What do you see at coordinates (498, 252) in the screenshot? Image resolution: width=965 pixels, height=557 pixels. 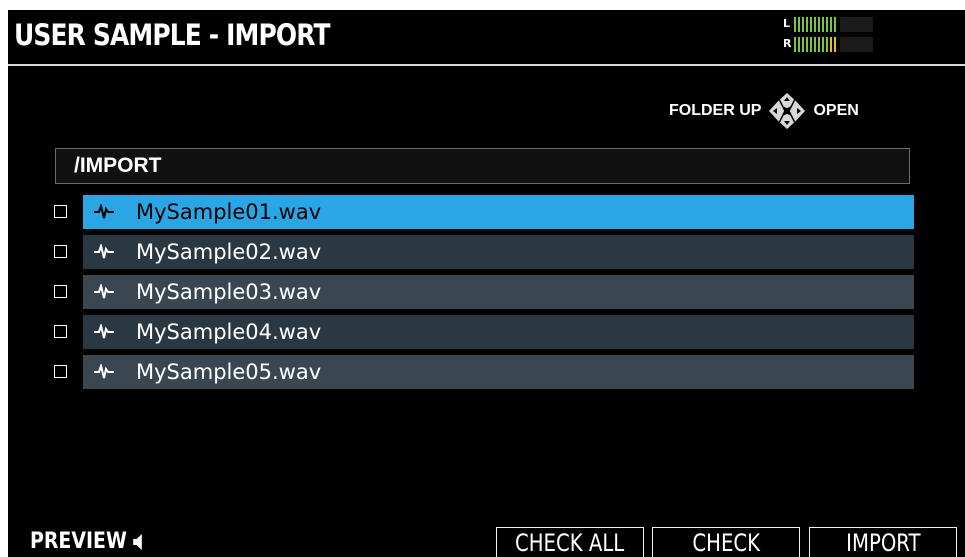 I see `file-item: MySample02.wav` at bounding box center [498, 252].